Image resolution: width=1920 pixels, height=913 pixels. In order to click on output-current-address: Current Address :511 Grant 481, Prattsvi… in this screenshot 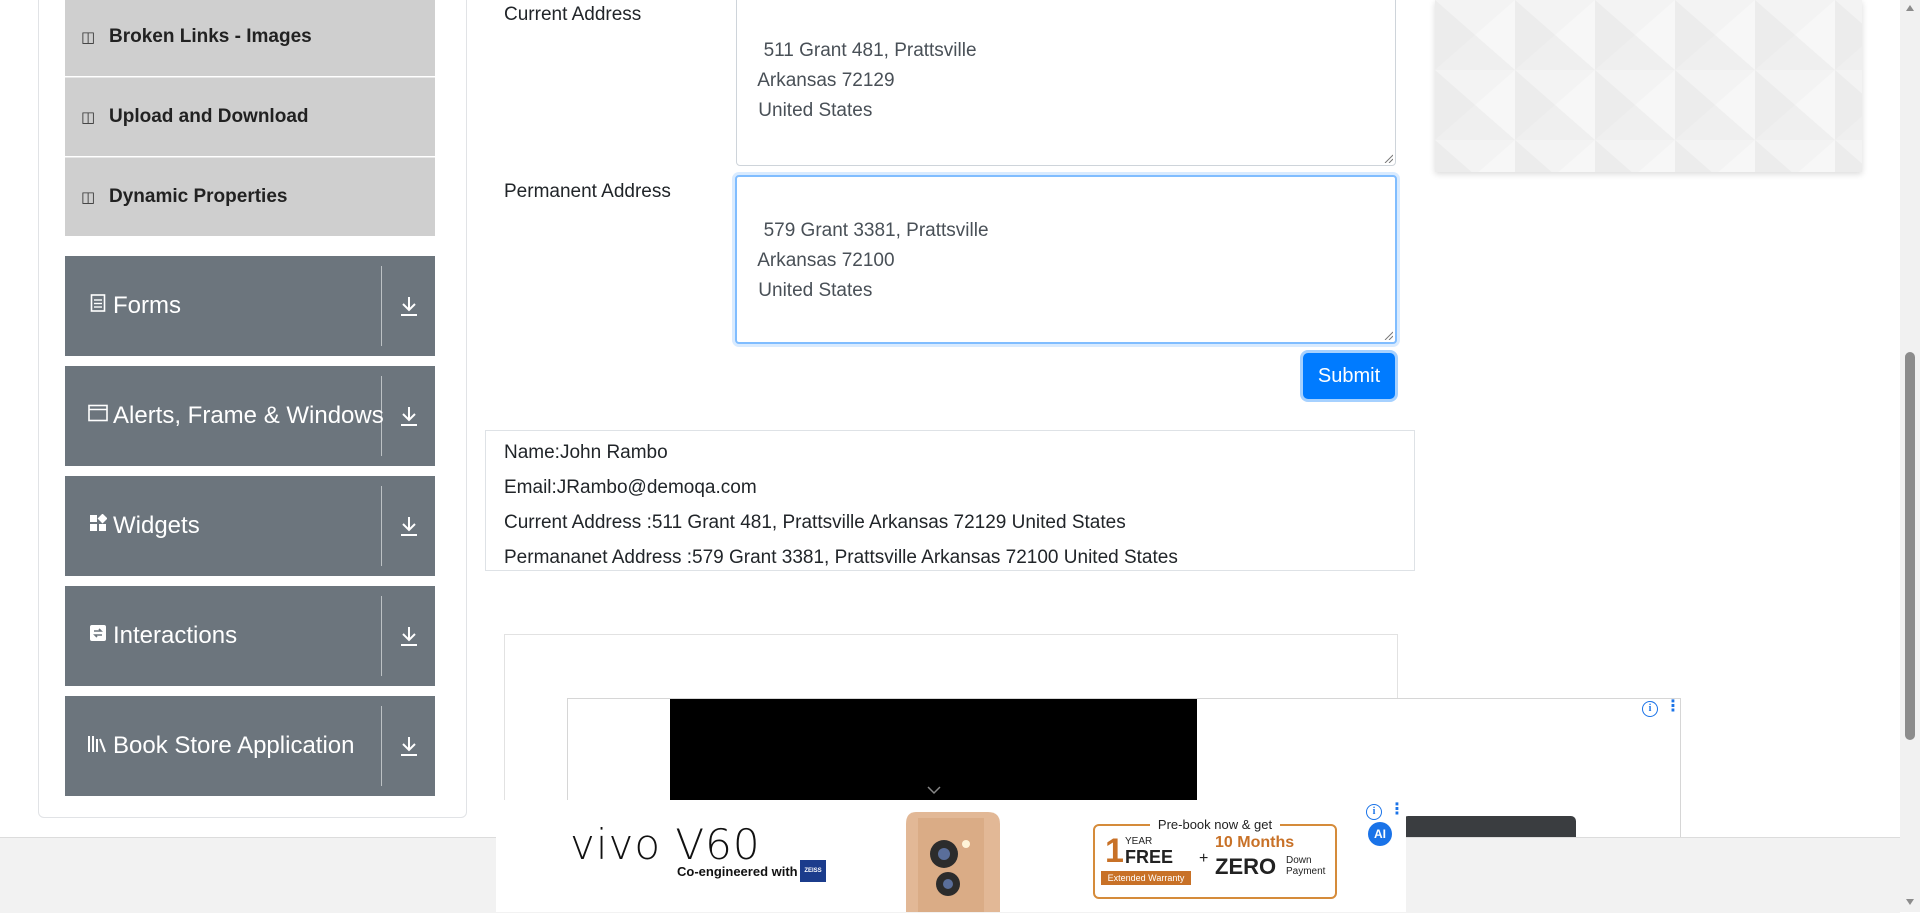, I will do `click(815, 522)`.